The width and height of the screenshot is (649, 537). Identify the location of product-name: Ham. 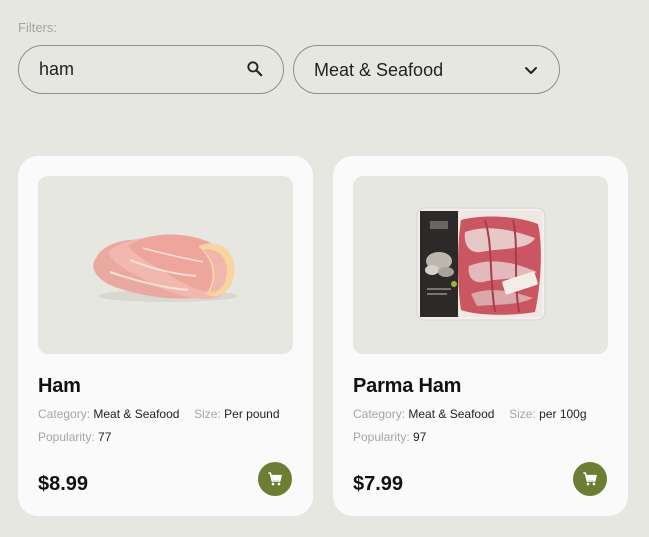
(59, 386).